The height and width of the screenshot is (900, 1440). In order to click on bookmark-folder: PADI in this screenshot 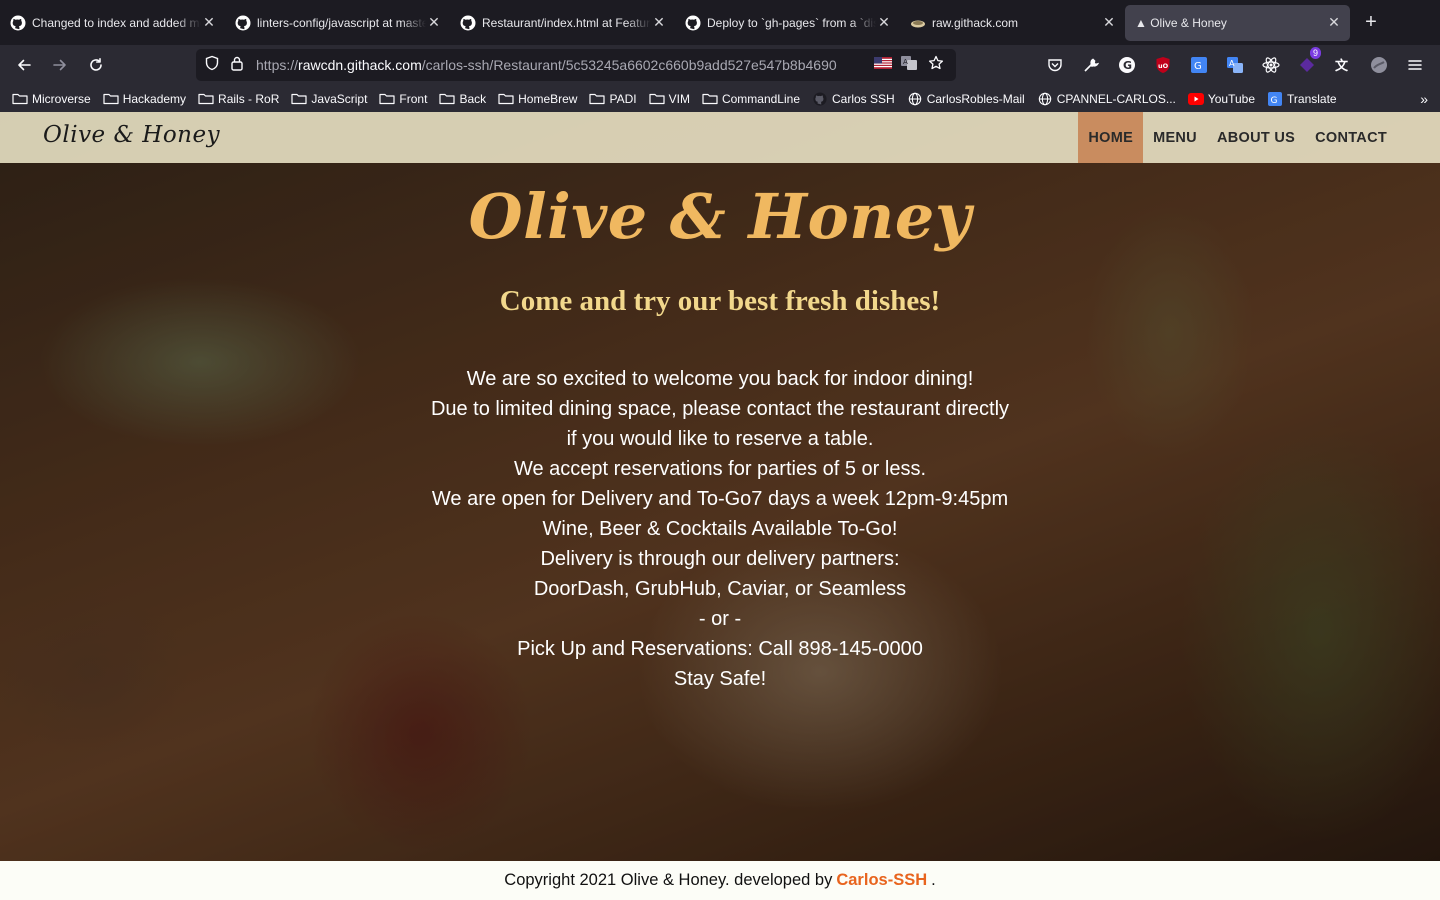, I will do `click(613, 98)`.